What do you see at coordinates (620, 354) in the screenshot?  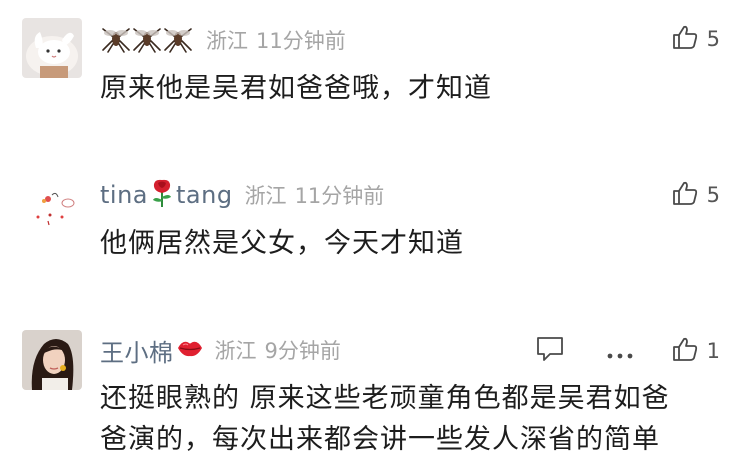 I see `more-dots-icon` at bounding box center [620, 354].